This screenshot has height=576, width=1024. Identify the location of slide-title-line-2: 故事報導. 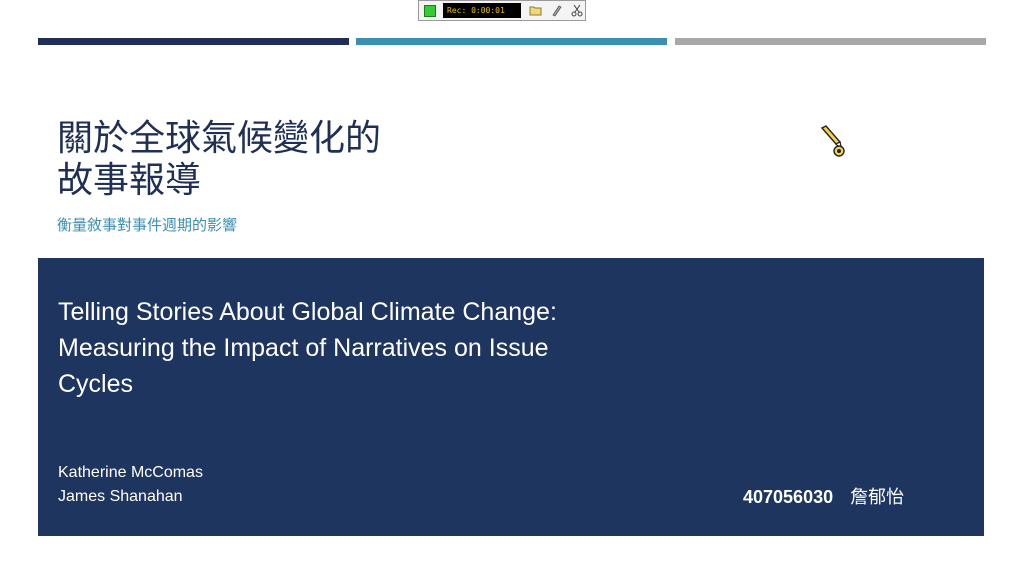
(129, 180).